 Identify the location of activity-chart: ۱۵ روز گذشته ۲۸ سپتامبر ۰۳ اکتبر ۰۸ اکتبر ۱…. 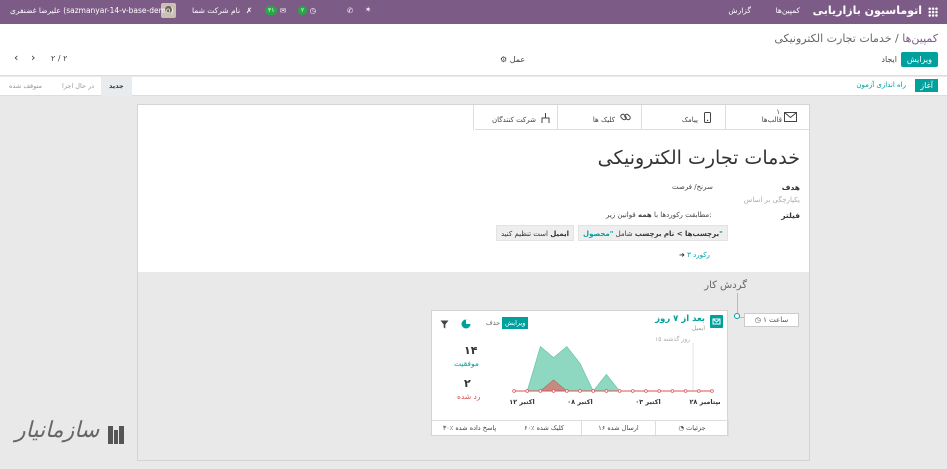
(615, 370).